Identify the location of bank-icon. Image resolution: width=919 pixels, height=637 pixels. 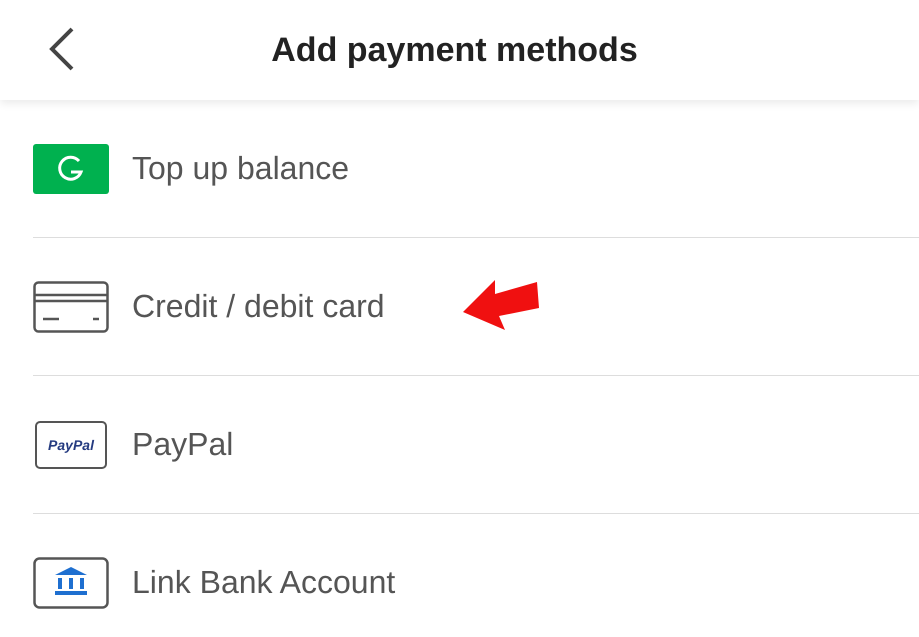
(71, 582).